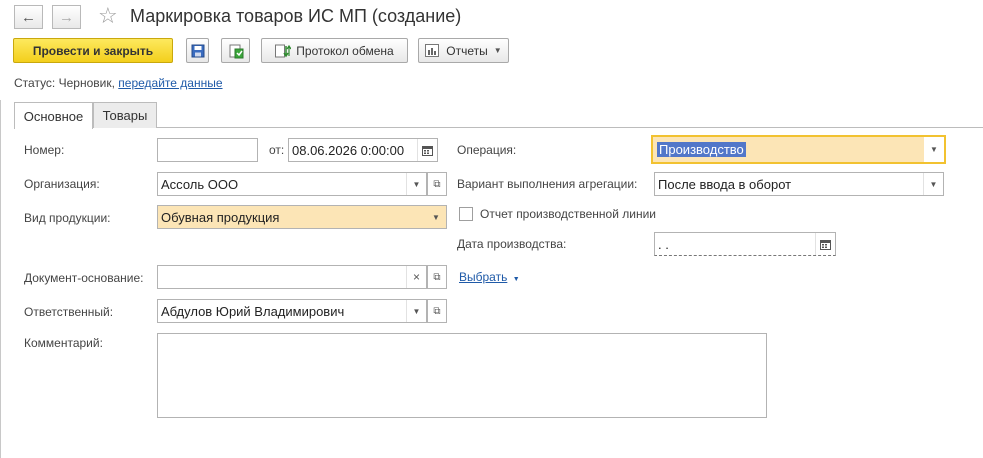 This screenshot has height=458, width=983. What do you see at coordinates (547, 184) in the screenshot?
I see `aggregation-label: Вариант выполнения агрегации:` at bounding box center [547, 184].